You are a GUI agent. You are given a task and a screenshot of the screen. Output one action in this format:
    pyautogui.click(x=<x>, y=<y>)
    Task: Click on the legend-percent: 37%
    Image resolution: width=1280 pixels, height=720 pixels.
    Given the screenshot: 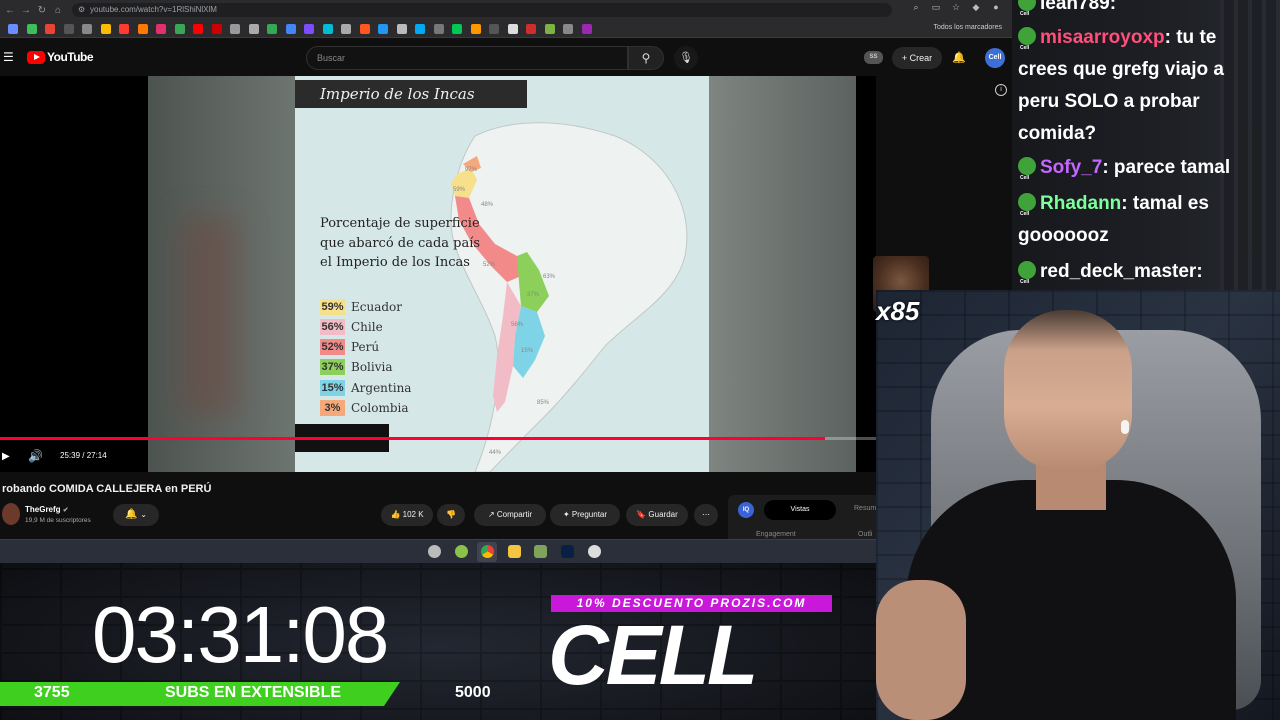 What is the action you would take?
    pyautogui.click(x=332, y=367)
    